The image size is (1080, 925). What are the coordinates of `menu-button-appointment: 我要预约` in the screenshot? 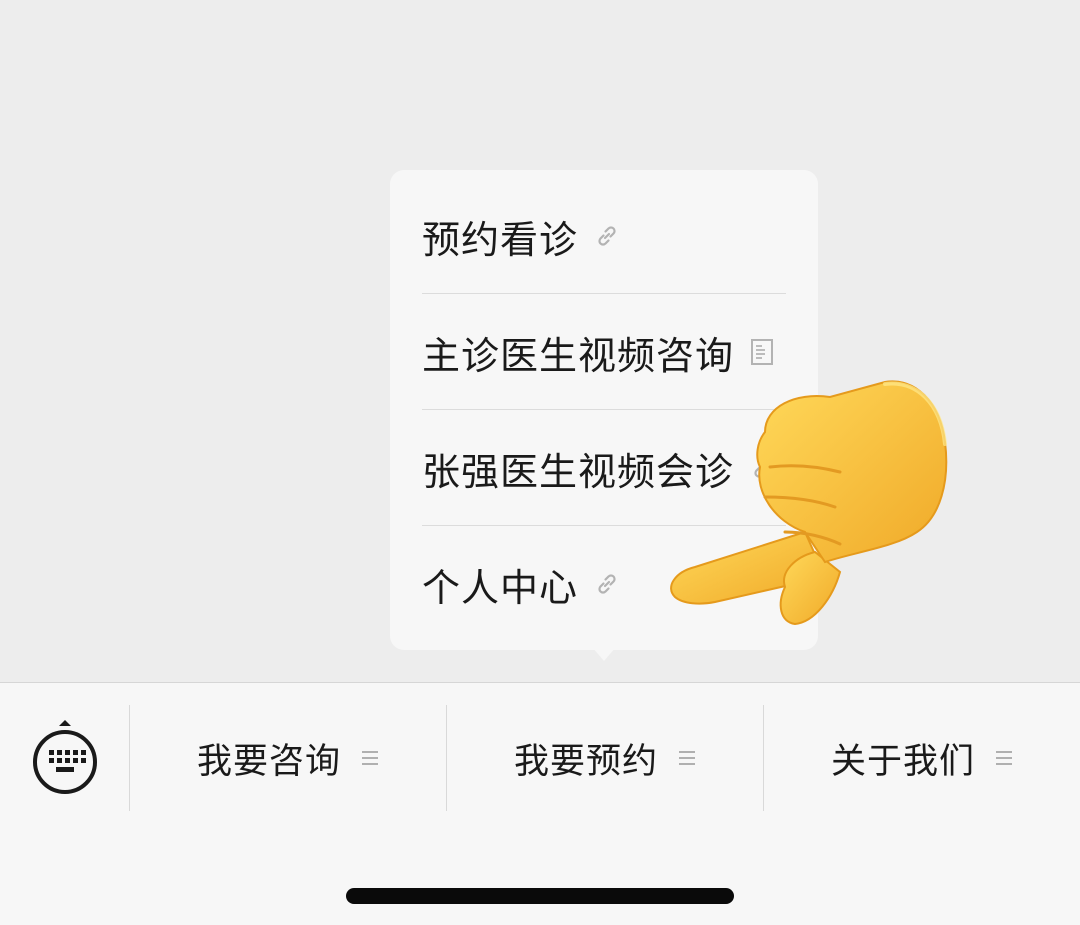 It's located at (605, 758).